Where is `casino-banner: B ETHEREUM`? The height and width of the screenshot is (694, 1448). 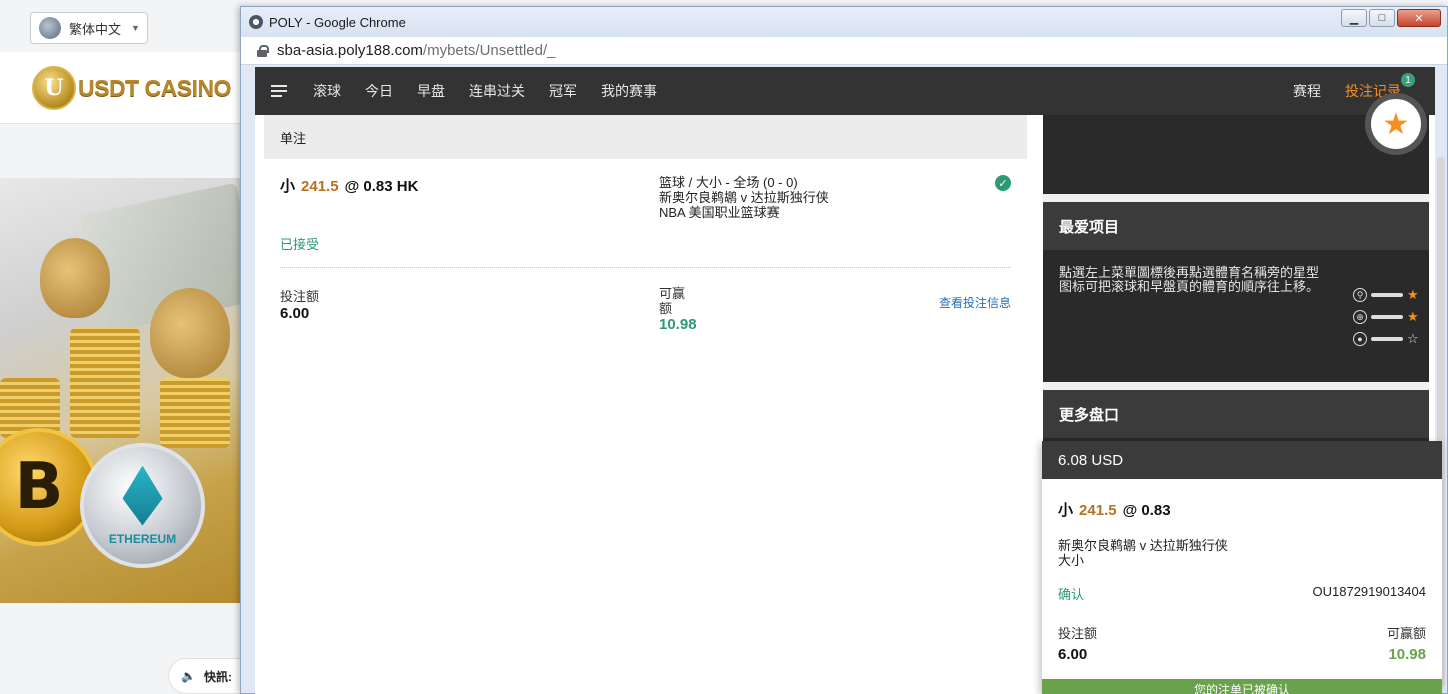
casino-banner: B ETHEREUM is located at coordinates (120, 390).